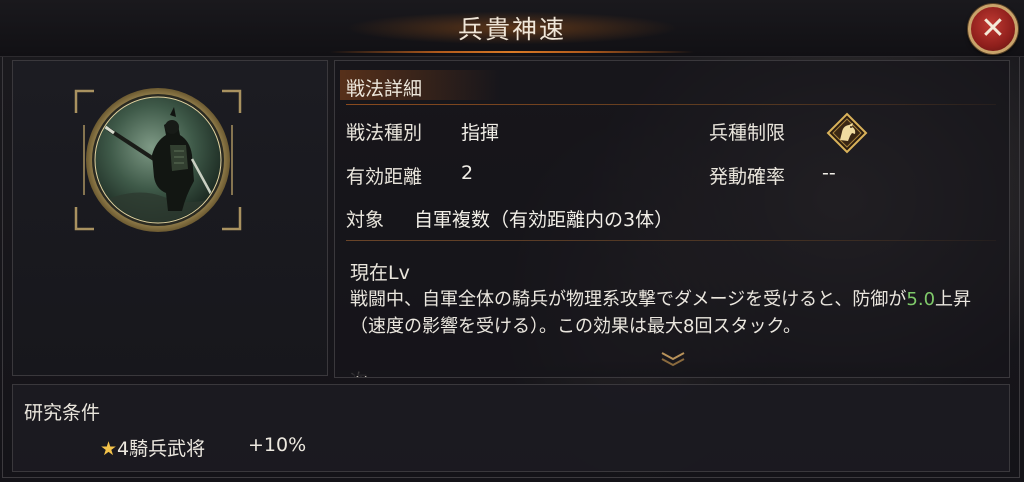 The width and height of the screenshot is (1024, 482). Describe the element at coordinates (277, 445) in the screenshot. I see `research-condition-bonus: +10%` at that location.